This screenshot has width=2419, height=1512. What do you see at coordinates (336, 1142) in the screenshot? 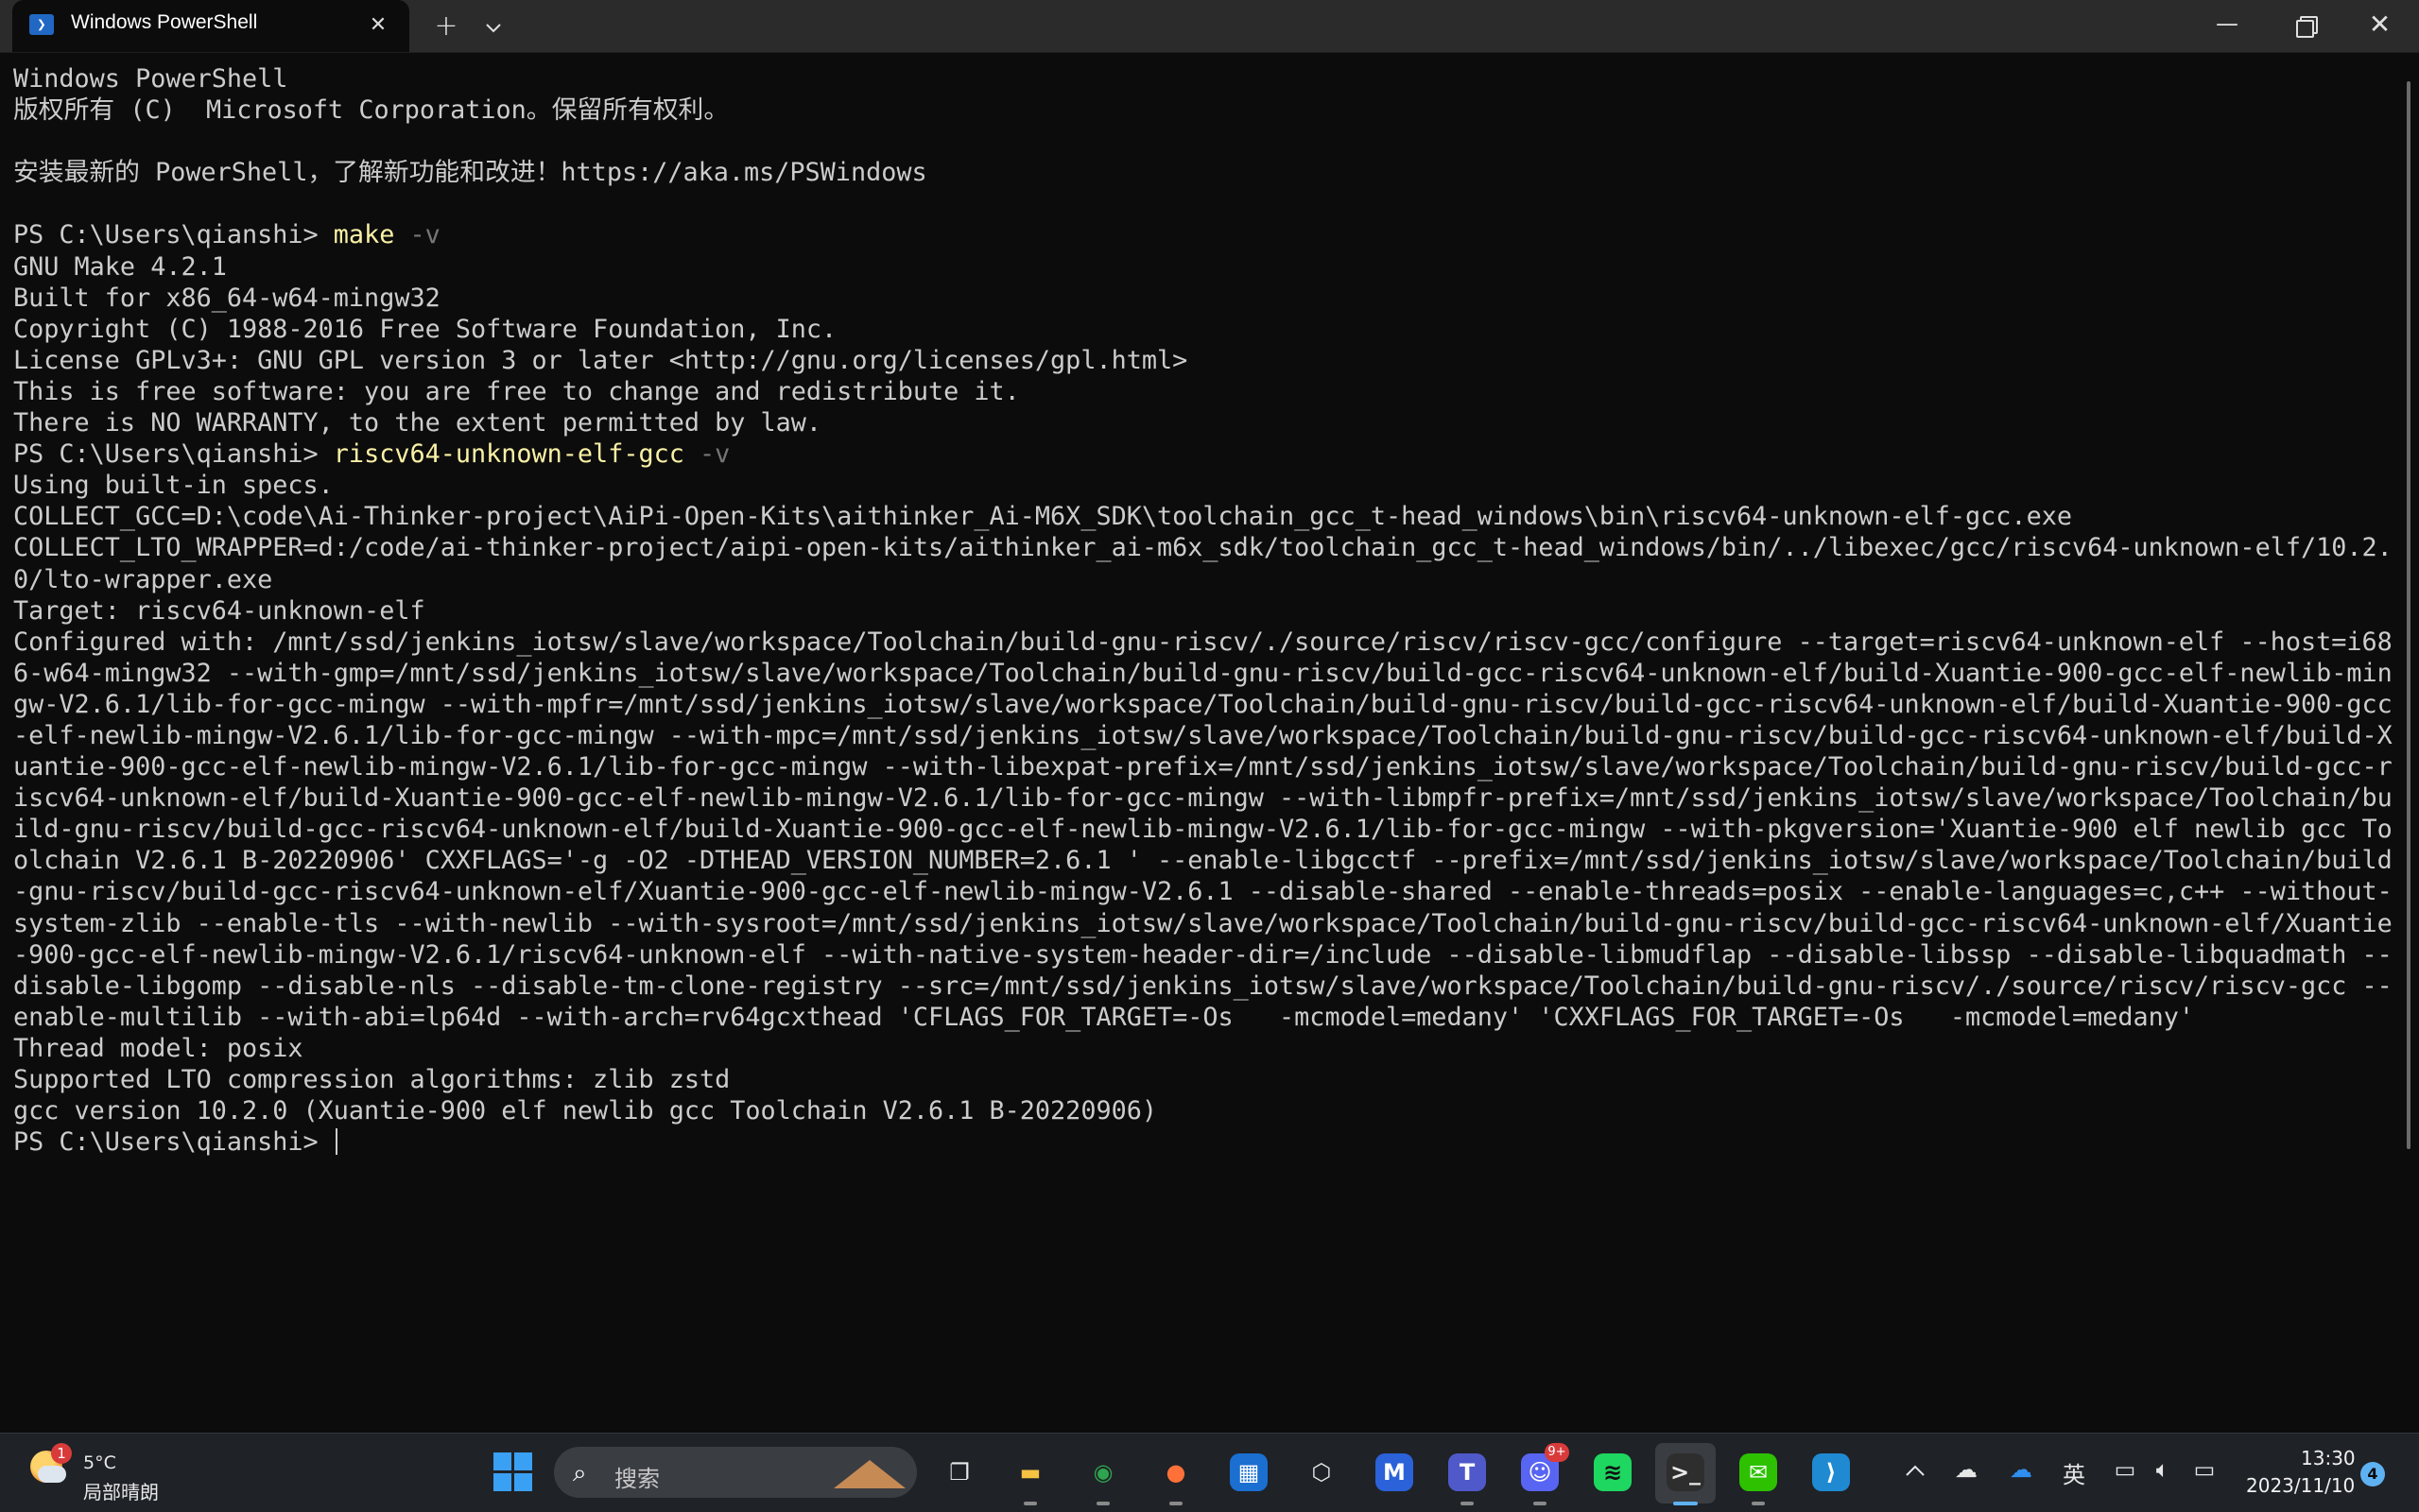
I see `text-cursor` at bounding box center [336, 1142].